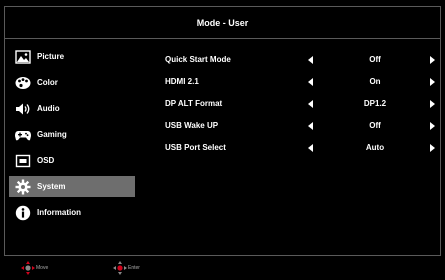 The width and height of the screenshot is (445, 280). What do you see at coordinates (23, 213) in the screenshot?
I see `info-icon` at bounding box center [23, 213].